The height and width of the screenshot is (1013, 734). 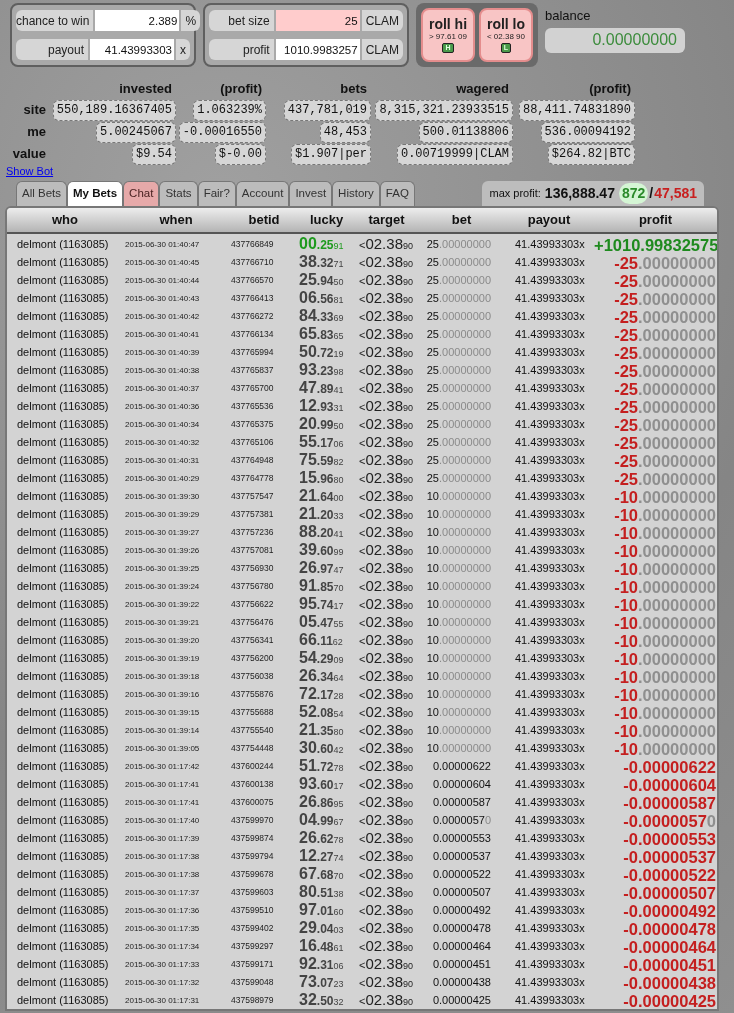 I want to click on table-cell-text: 51.7278, so click(x=321, y=766).